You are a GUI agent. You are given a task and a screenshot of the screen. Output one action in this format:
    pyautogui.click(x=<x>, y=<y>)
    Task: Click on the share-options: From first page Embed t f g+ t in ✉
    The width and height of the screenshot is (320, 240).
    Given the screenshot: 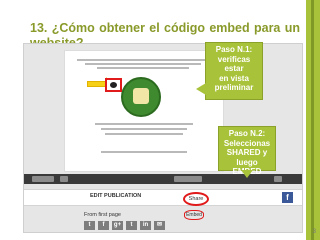 What is the action you would take?
    pyautogui.click(x=189, y=220)
    